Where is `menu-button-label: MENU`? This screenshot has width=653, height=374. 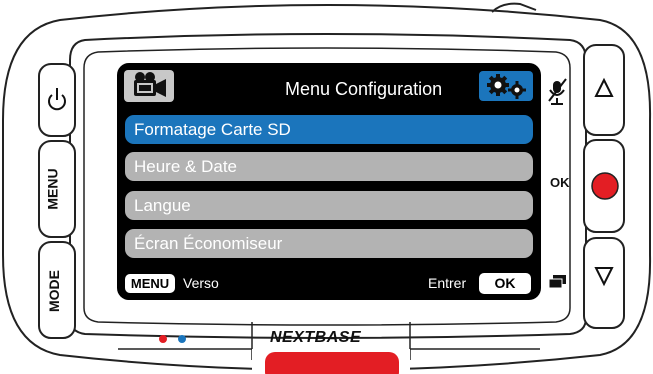
menu-button-label: MENU is located at coordinates (52, 189).